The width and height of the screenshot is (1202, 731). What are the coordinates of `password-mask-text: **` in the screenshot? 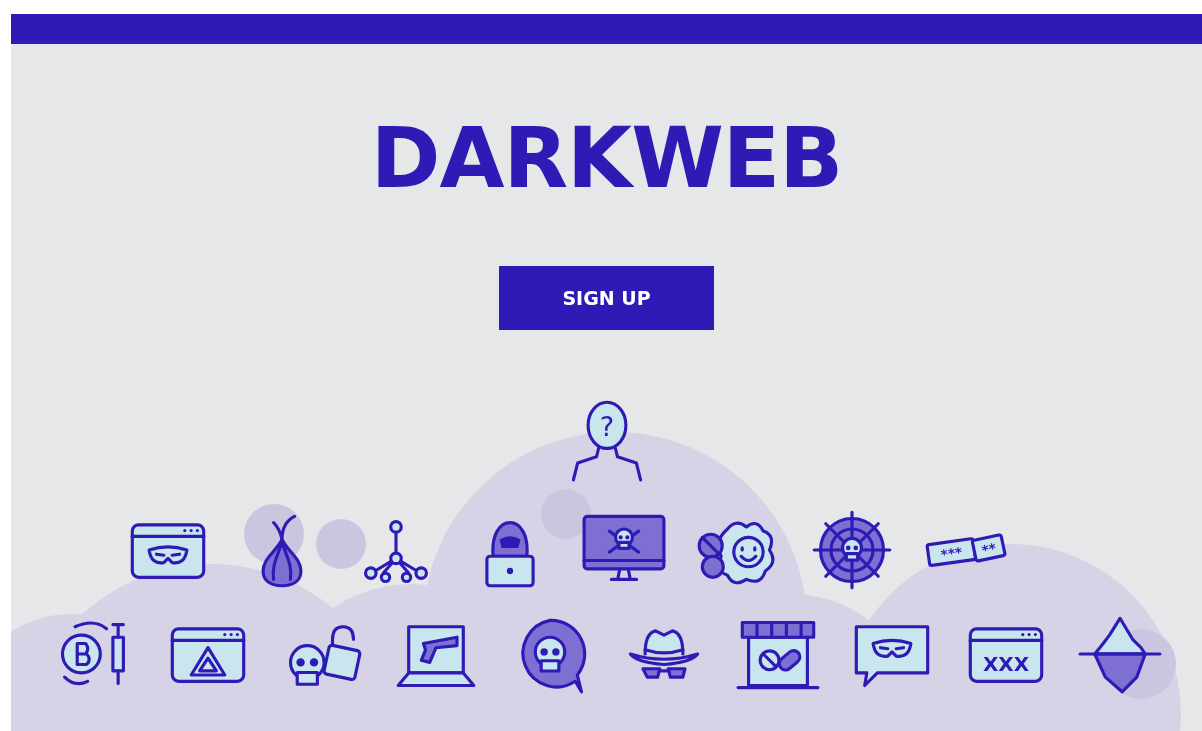 It's located at (988, 549).